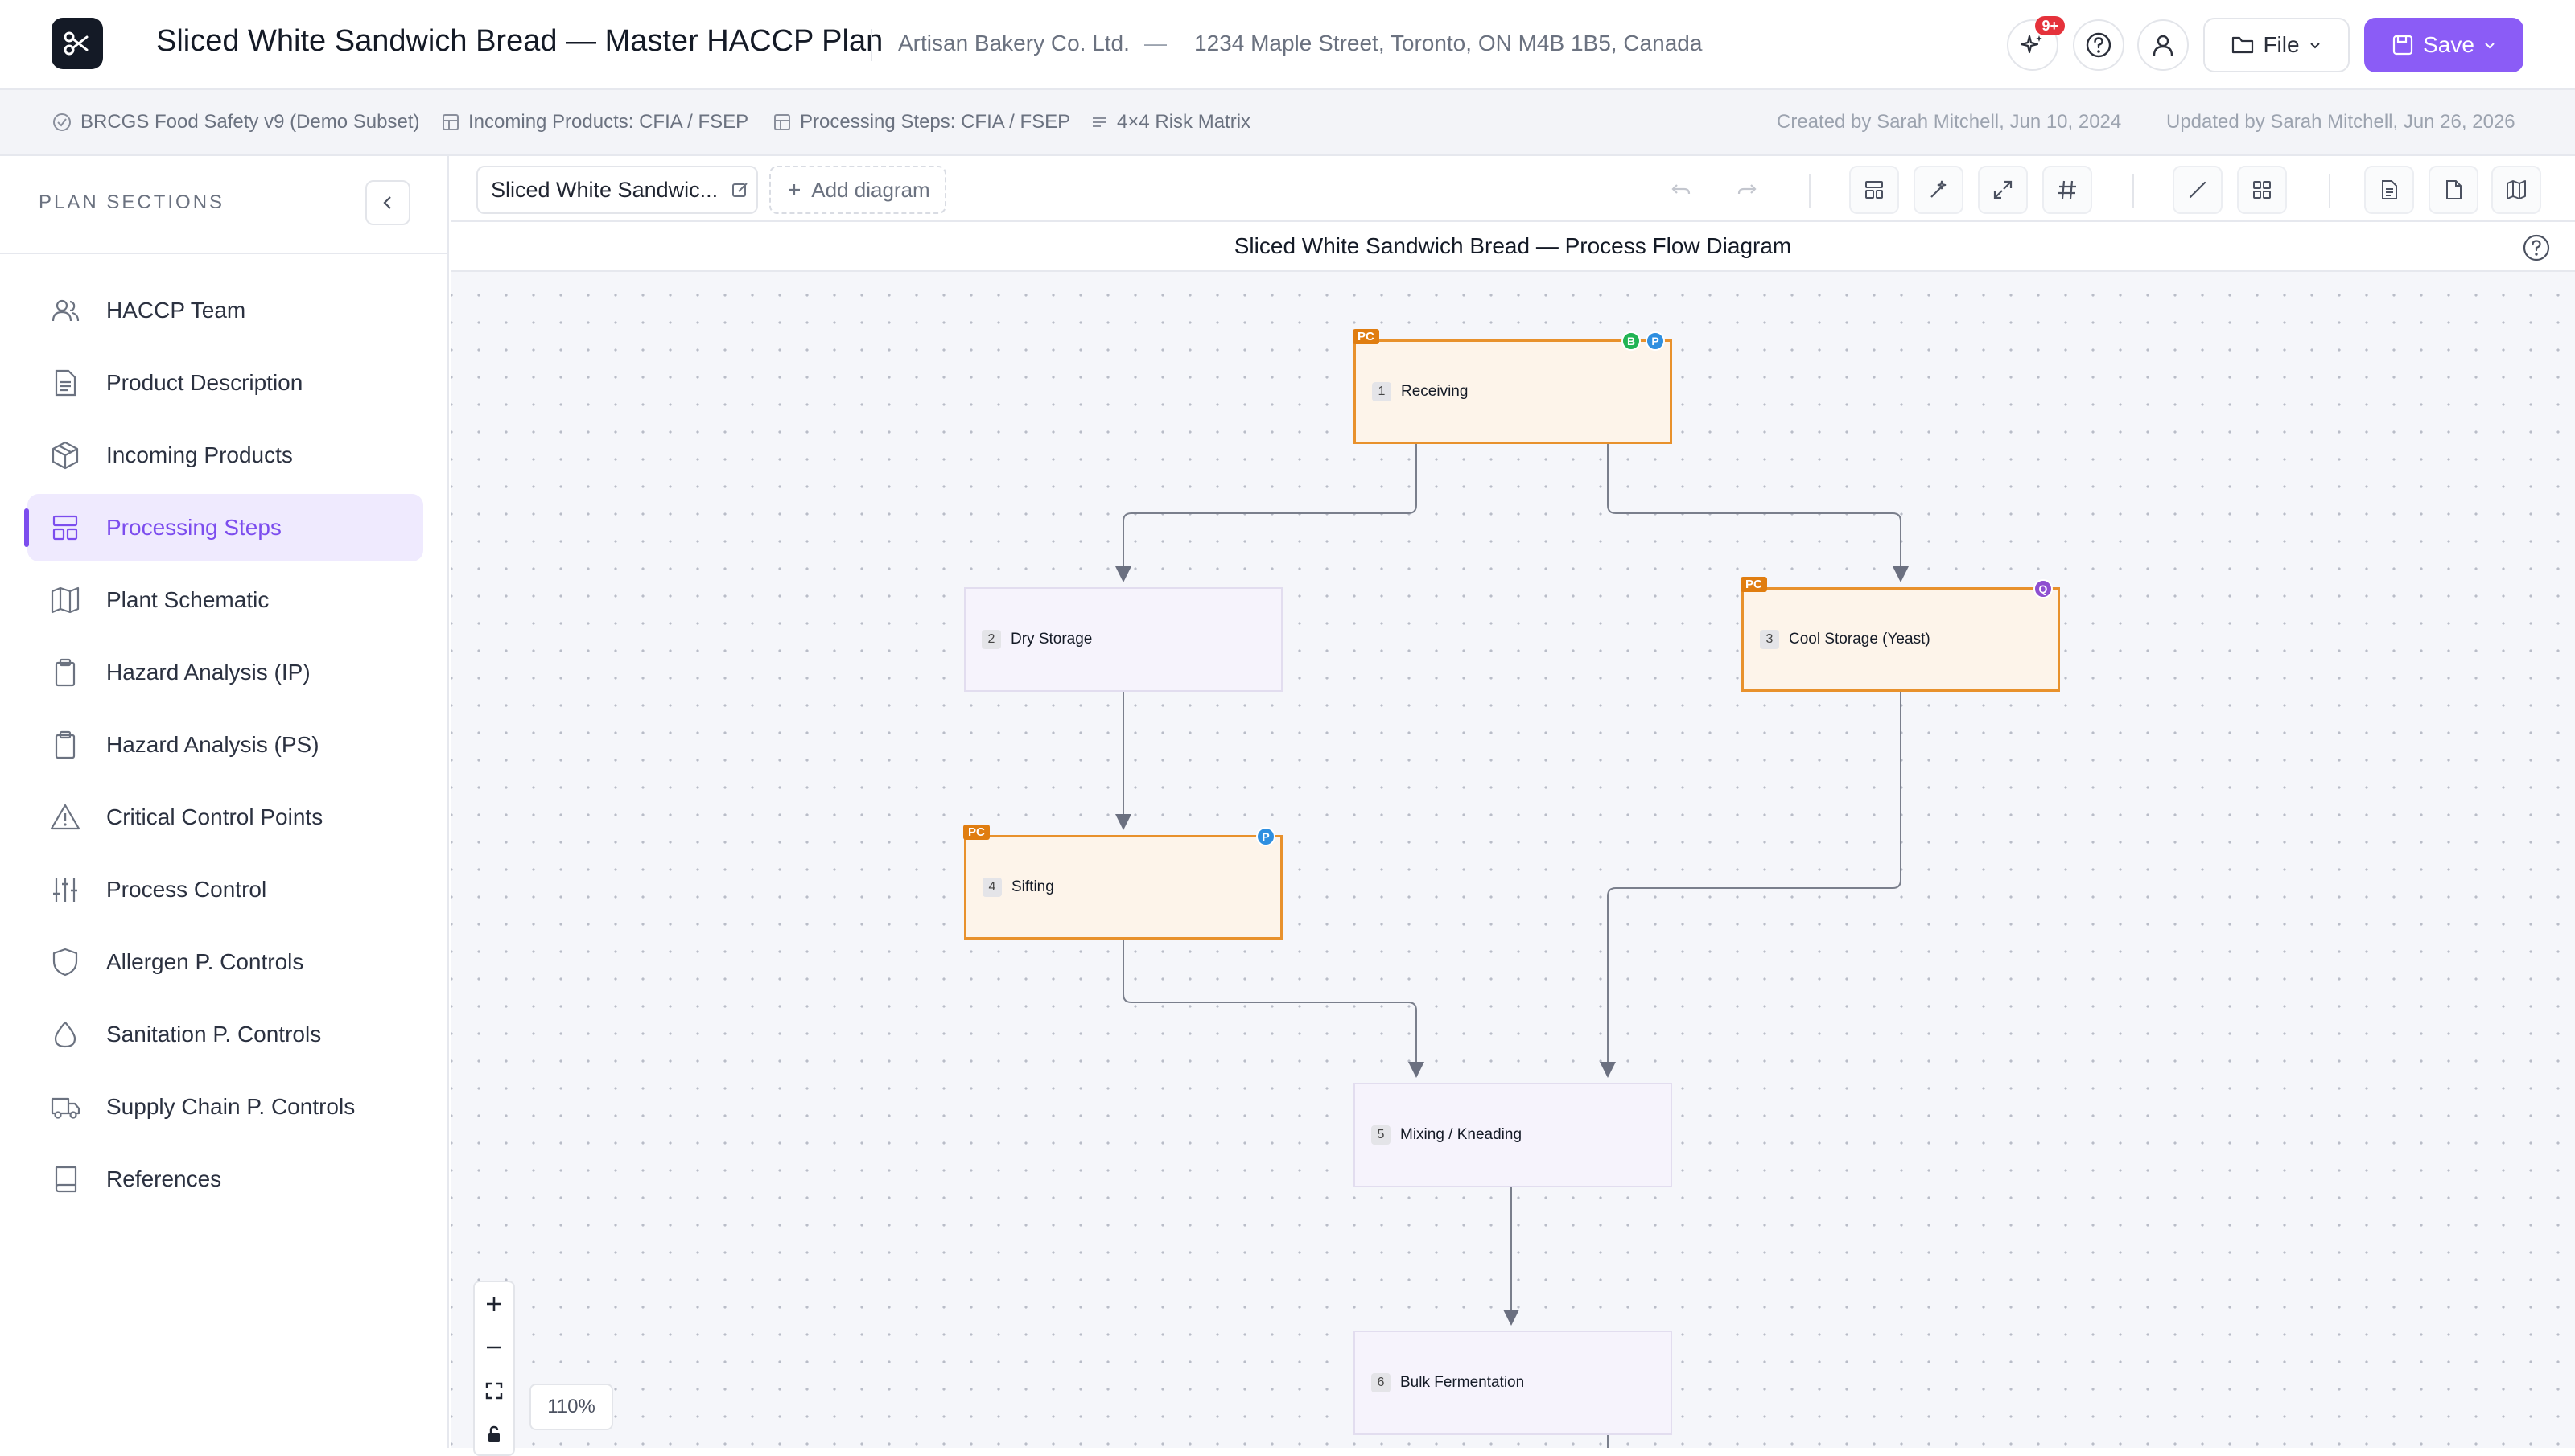 The height and width of the screenshot is (1456, 2575). I want to click on risk-matrix: 4×4 Risk Matrix, so click(1170, 122).